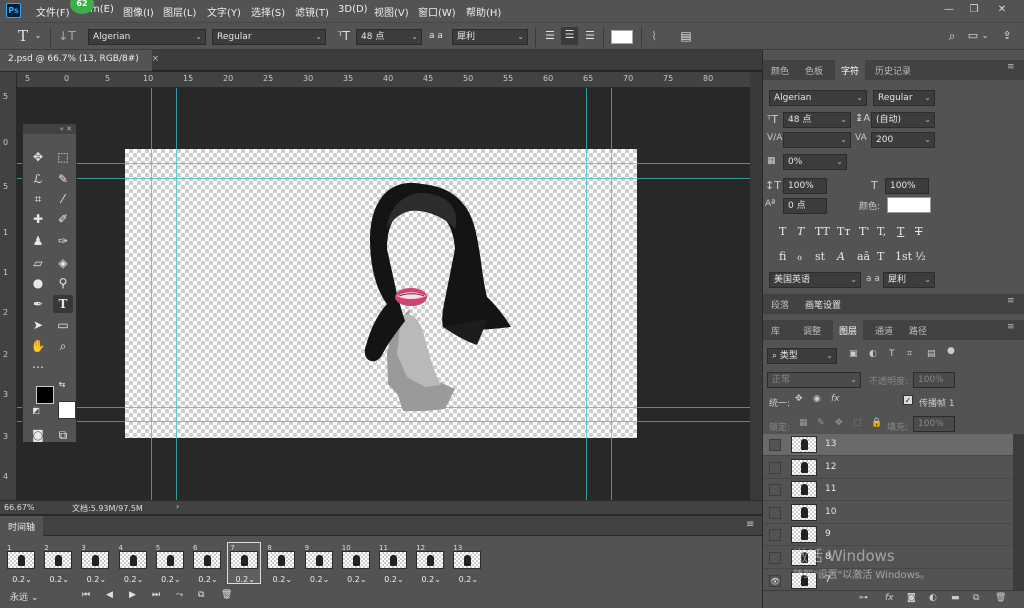 Image resolution: width=1024 pixels, height=608 pixels. What do you see at coordinates (38, 179) in the screenshot?
I see `lasso-tool-icon: ℒ` at bounding box center [38, 179].